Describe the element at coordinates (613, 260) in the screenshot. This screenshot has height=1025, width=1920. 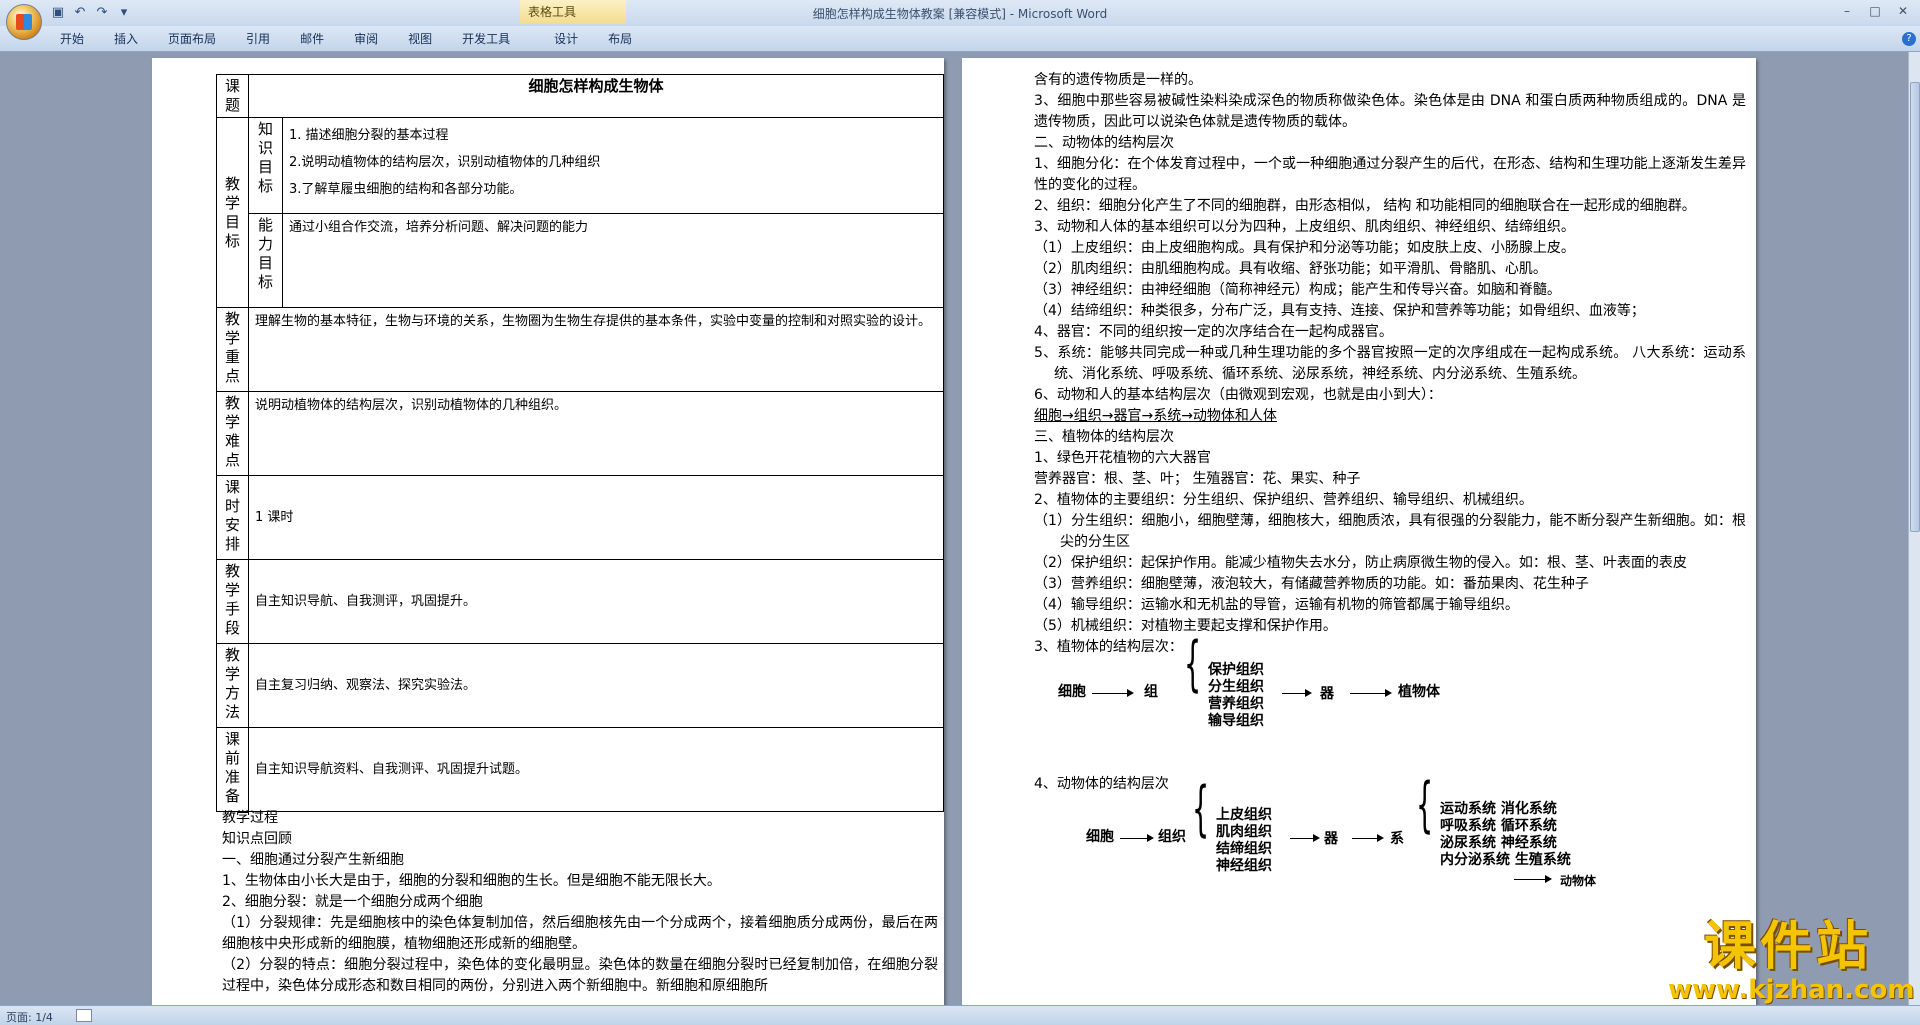
I see `ability-goal: 通过小组合作交流，培养分析问题、解决问题的能力` at that location.